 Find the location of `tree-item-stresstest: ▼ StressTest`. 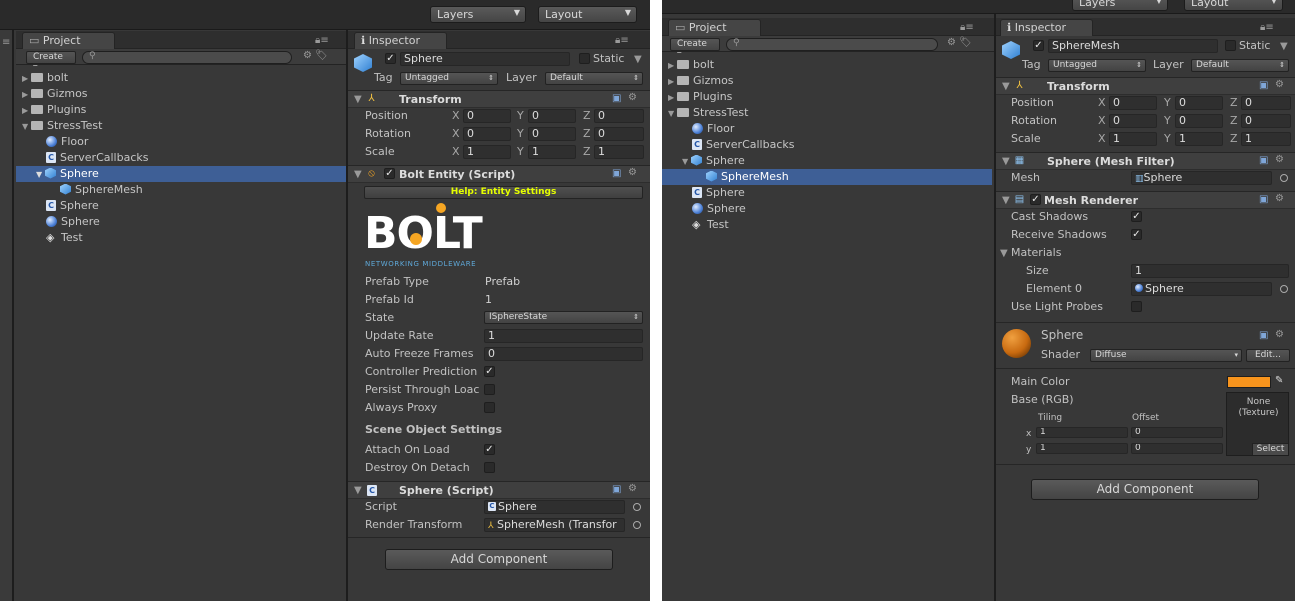

tree-item-stresstest: ▼ StressTest is located at coordinates (182, 126).